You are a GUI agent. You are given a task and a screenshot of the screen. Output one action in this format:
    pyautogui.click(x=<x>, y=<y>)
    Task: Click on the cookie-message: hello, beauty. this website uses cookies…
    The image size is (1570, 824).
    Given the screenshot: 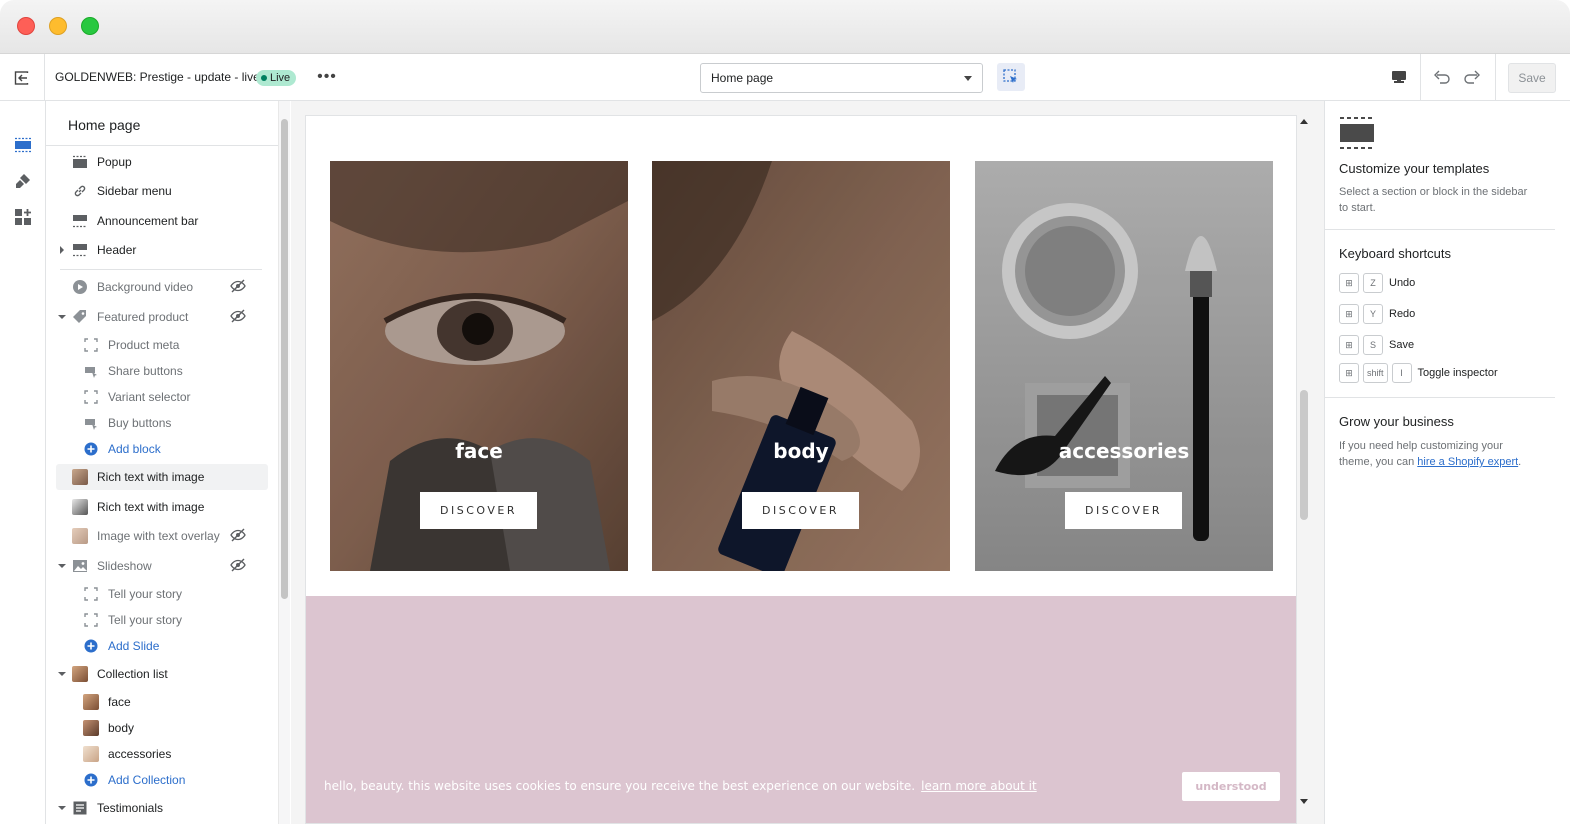 What is the action you would take?
    pyautogui.click(x=620, y=786)
    